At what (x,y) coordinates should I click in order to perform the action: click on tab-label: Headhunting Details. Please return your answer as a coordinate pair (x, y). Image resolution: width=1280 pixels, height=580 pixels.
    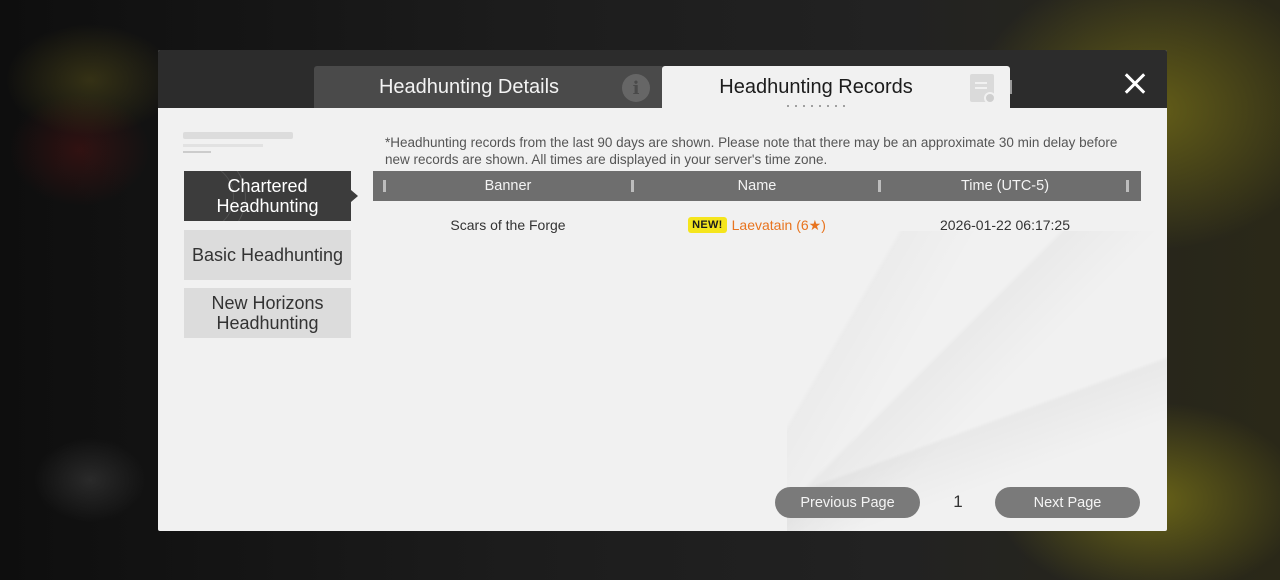
    Looking at the image, I should click on (469, 86).